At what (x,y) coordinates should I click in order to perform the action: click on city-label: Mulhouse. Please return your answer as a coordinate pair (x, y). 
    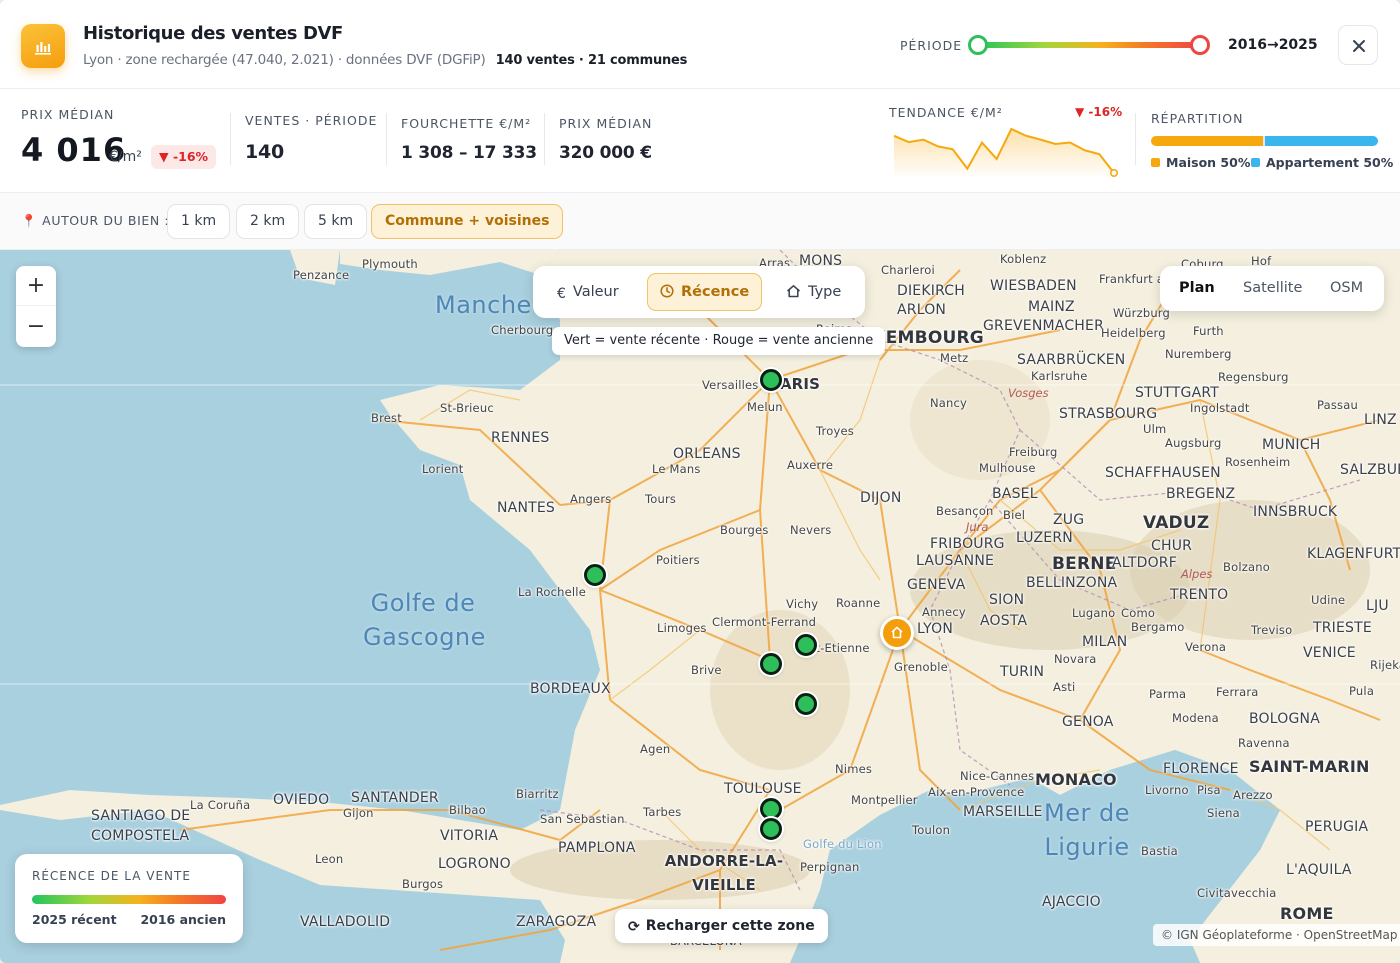
    Looking at the image, I should click on (1007, 468).